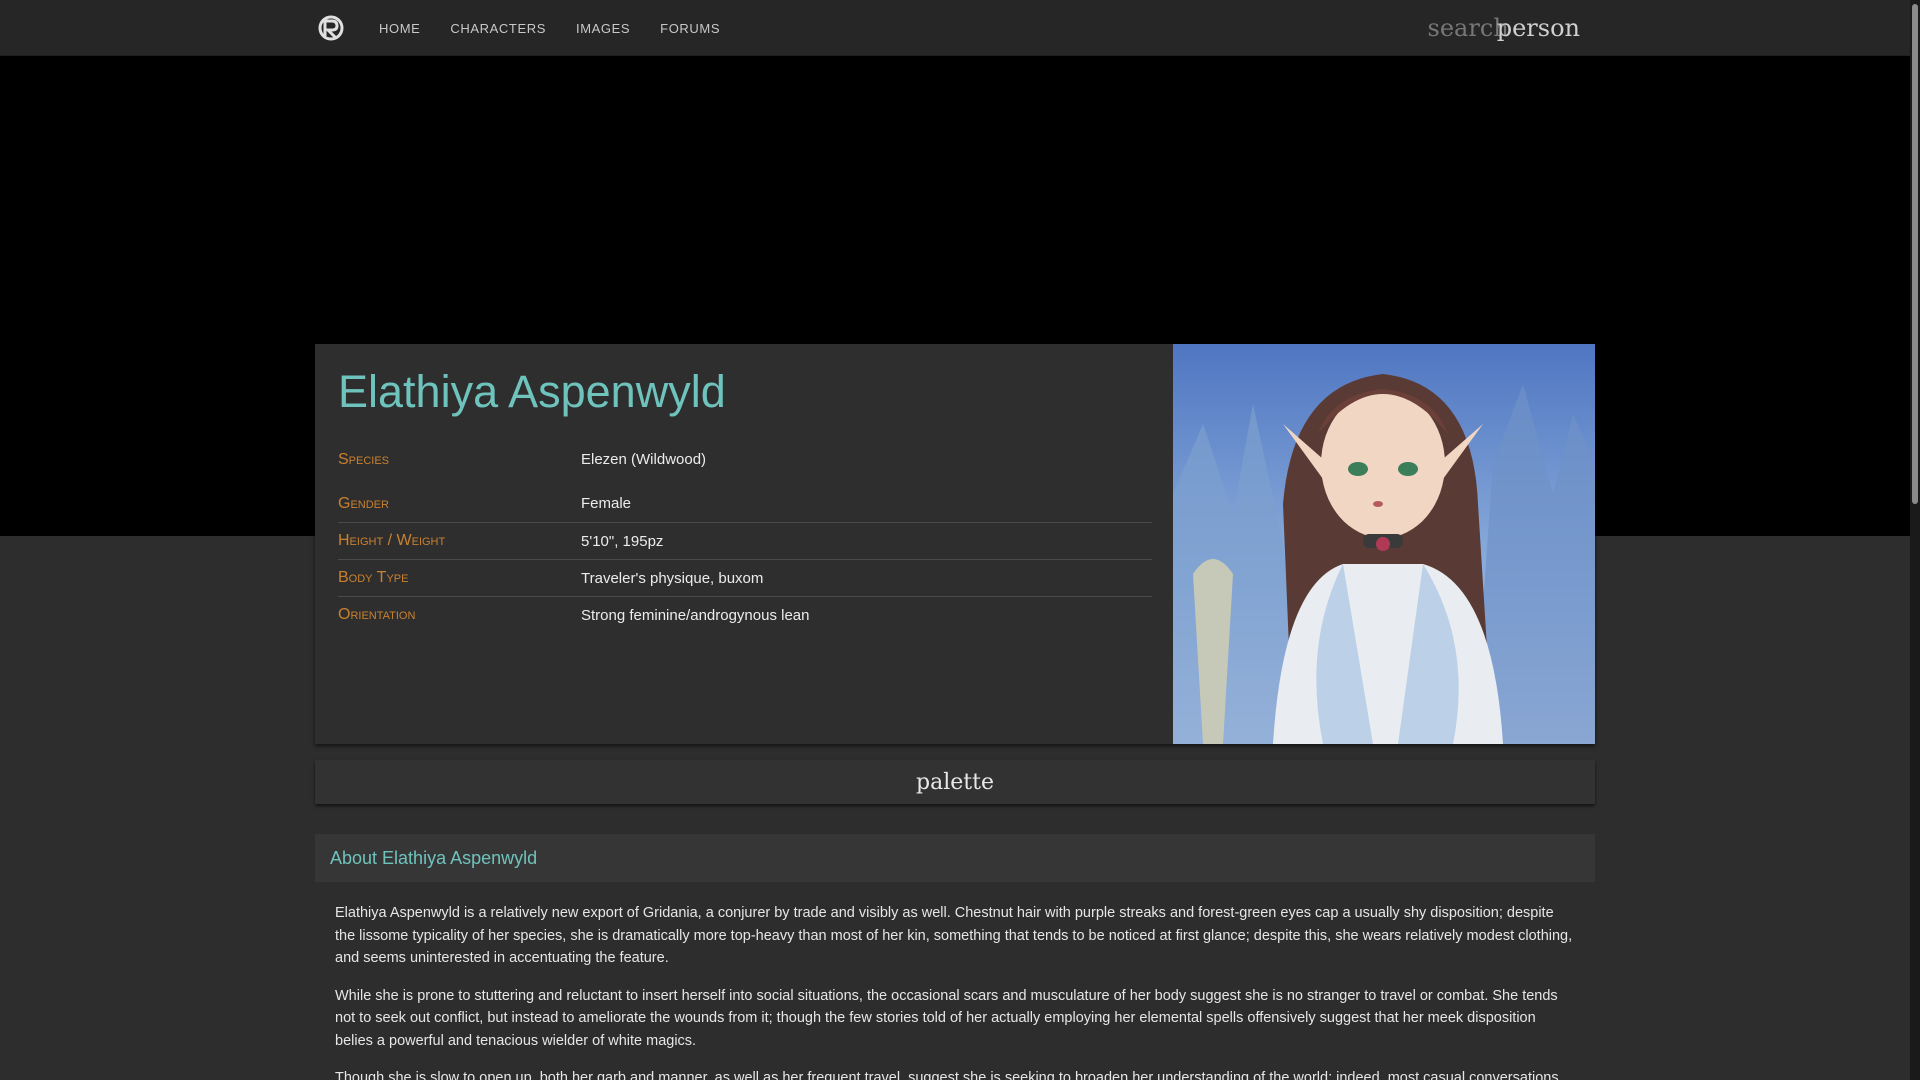 The width and height of the screenshot is (1920, 1080). Describe the element at coordinates (1915, 254) in the screenshot. I see `scrollbar-thumb` at that location.